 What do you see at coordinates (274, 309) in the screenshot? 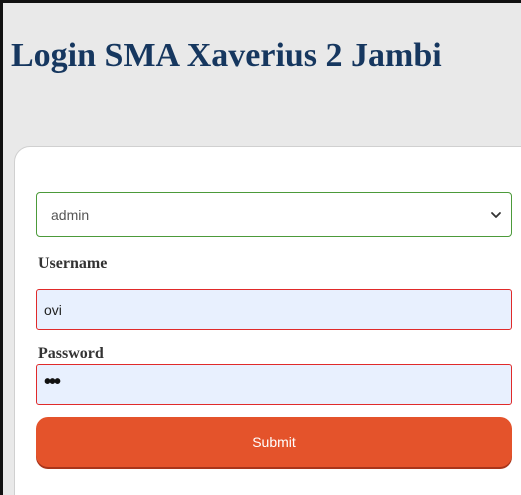
I see `username-input: ovi` at bounding box center [274, 309].